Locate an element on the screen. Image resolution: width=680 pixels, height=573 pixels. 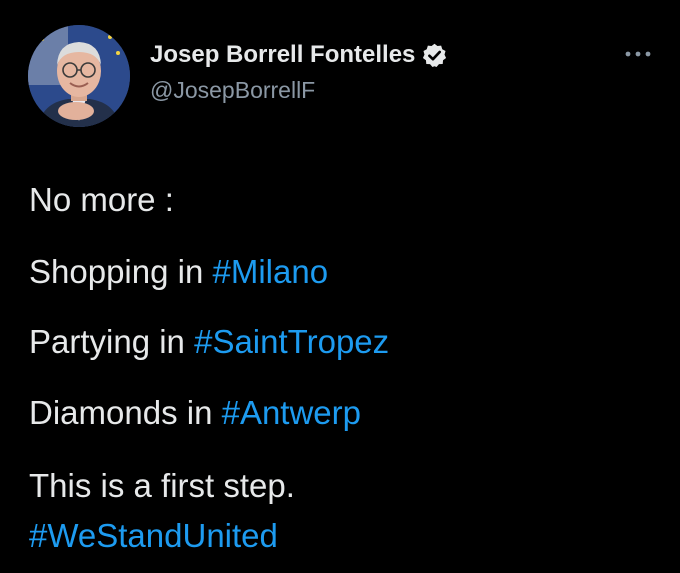
tweet-line: Diamonds in #Antwerp is located at coordinates (195, 413).